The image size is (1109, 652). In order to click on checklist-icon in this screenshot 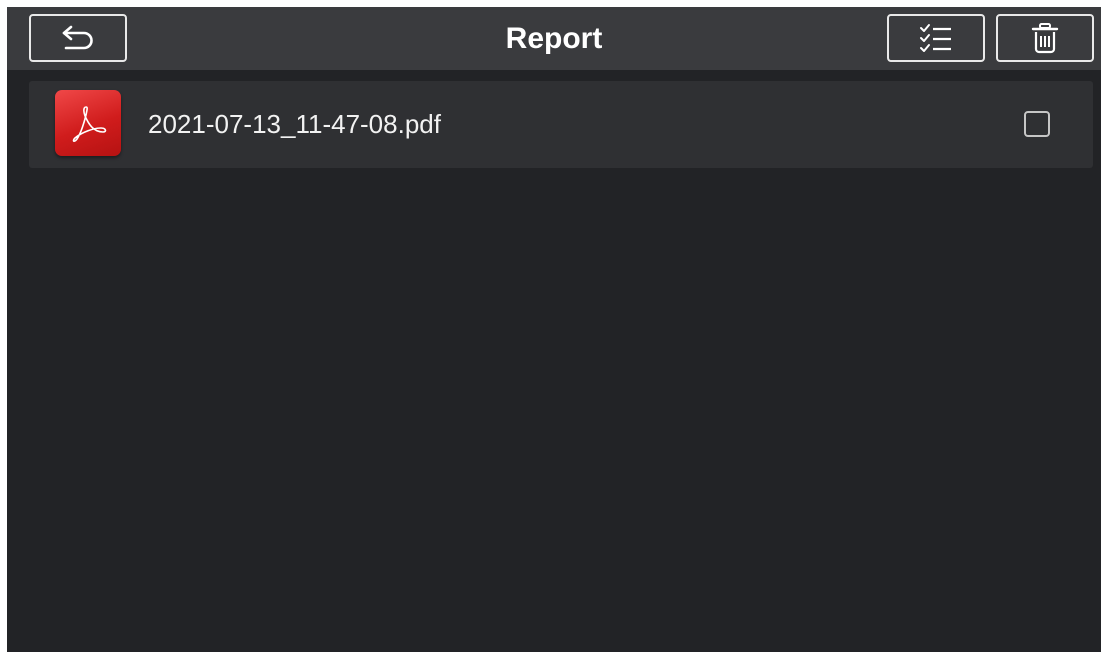, I will do `click(935, 38)`.